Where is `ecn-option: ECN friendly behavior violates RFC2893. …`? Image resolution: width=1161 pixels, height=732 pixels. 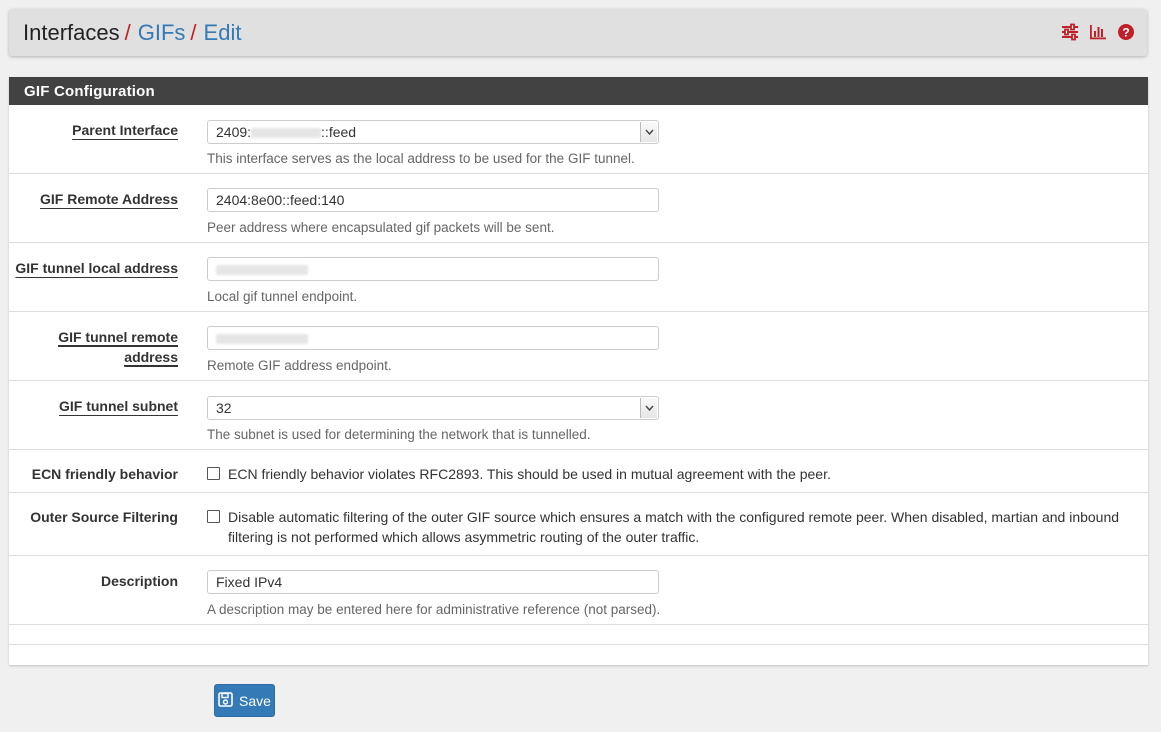
ecn-option: ECN friendly behavior violates RFC2893. … is located at coordinates (672, 474).